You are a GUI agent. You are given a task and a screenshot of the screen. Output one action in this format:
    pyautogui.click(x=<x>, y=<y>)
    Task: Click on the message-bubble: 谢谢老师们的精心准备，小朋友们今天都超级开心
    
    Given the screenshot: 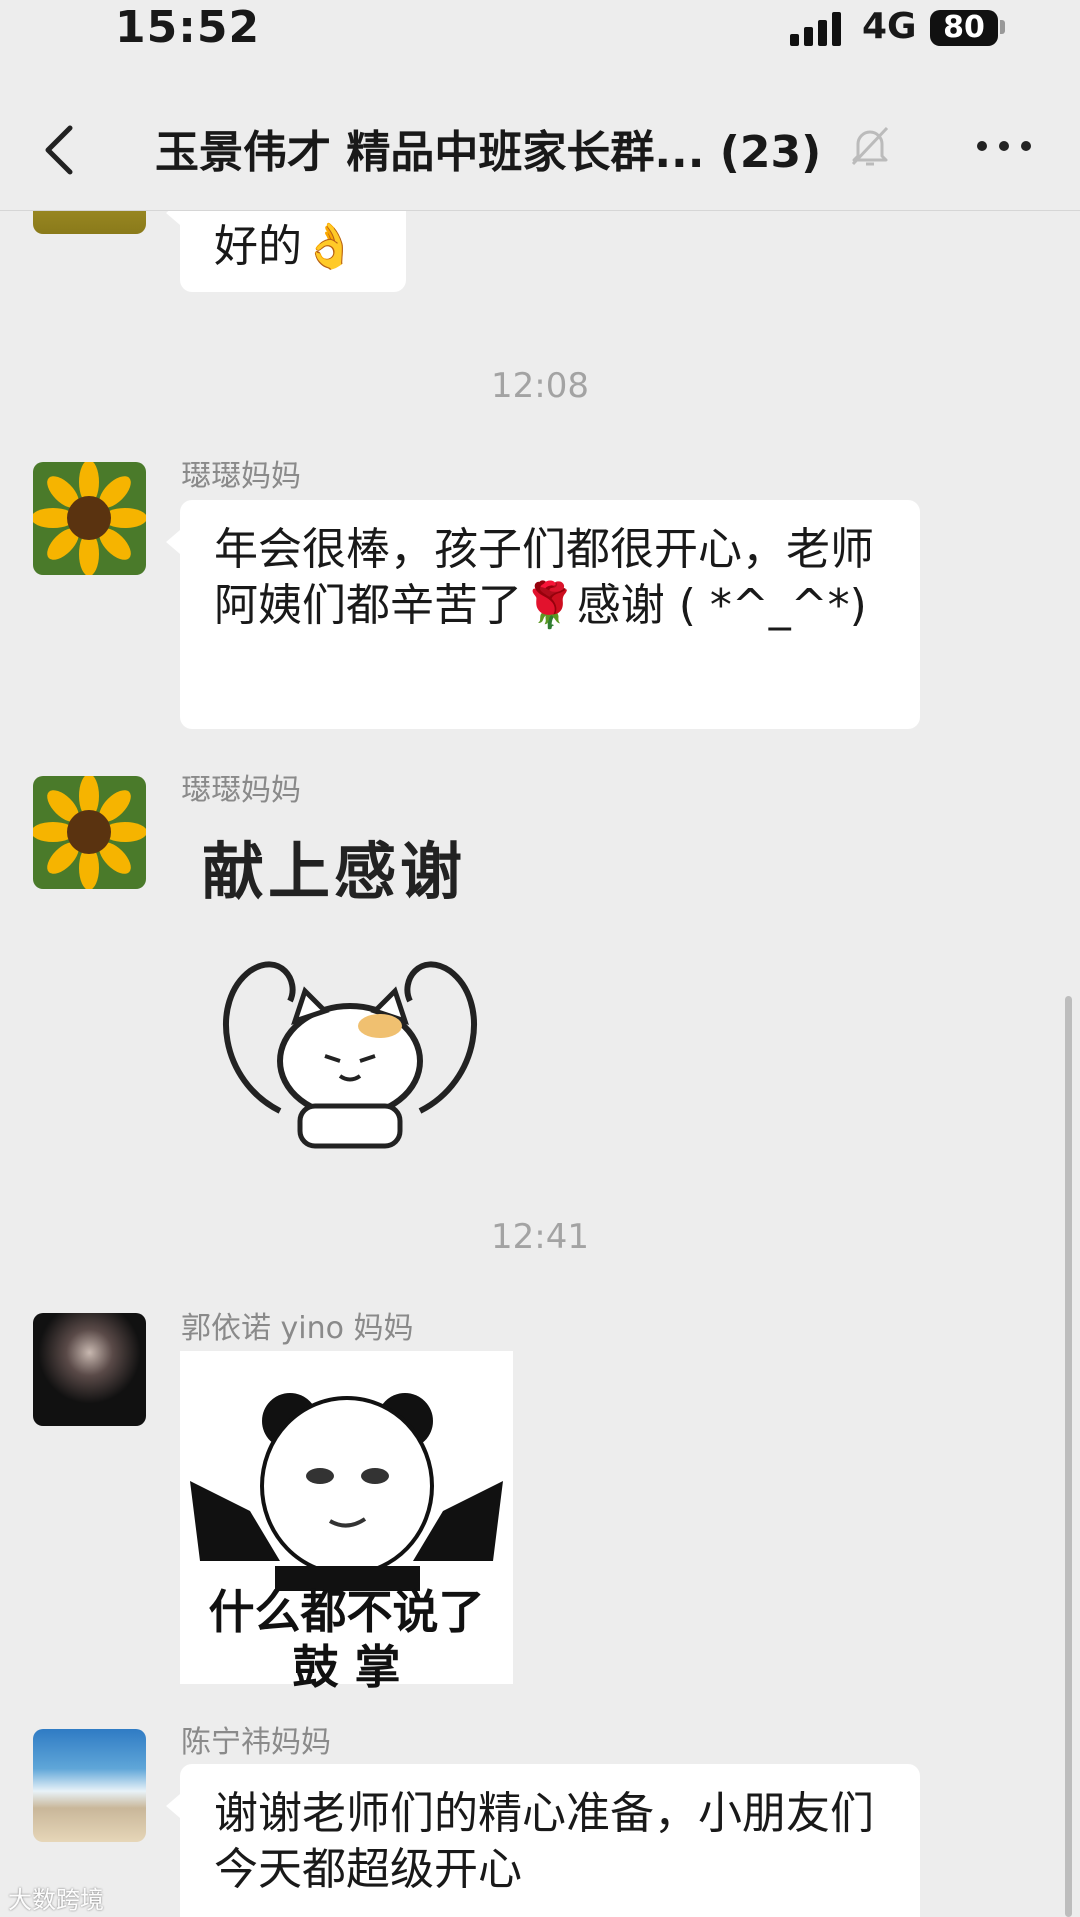 What is the action you would take?
    pyautogui.click(x=543, y=1840)
    